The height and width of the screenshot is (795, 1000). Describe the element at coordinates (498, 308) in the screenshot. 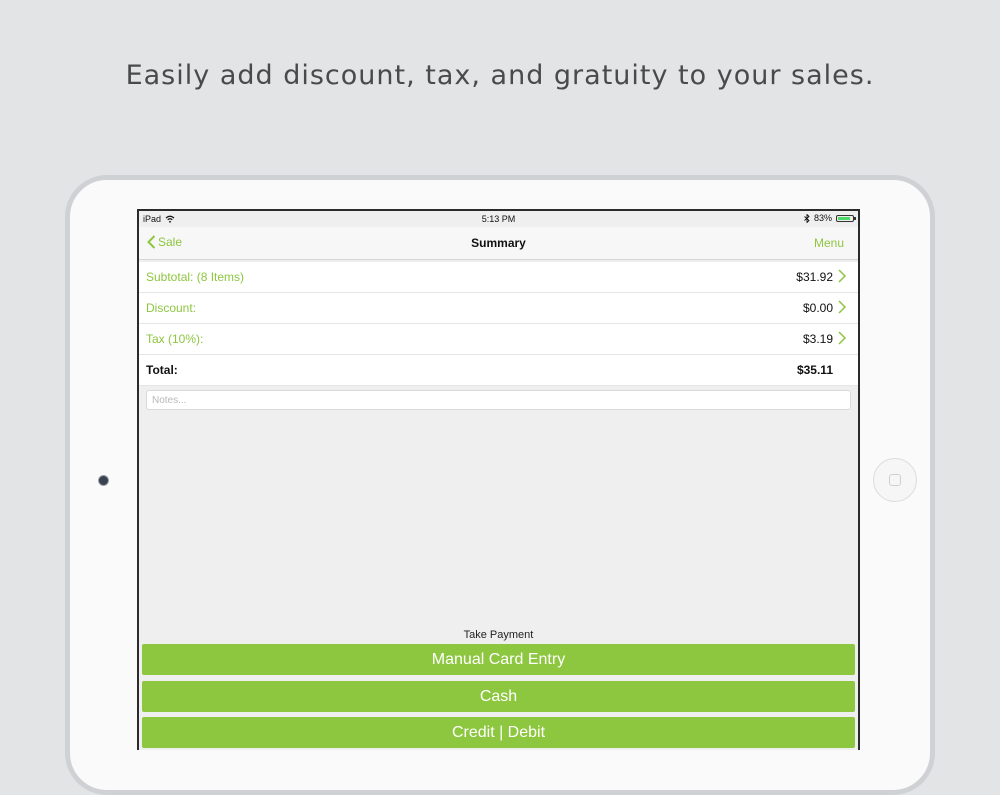

I see `discount-row: Discount: $0.00` at that location.